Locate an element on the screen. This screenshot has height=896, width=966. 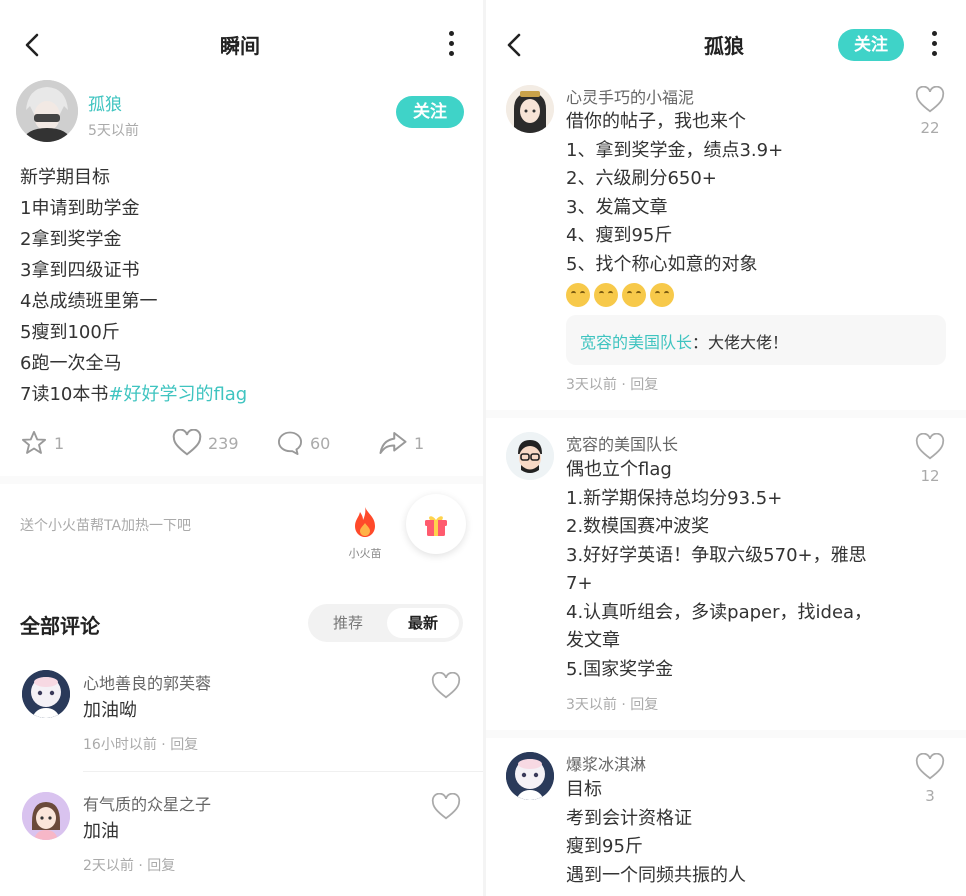
nav-bar: 瞬间 is located at coordinates (241, 44).